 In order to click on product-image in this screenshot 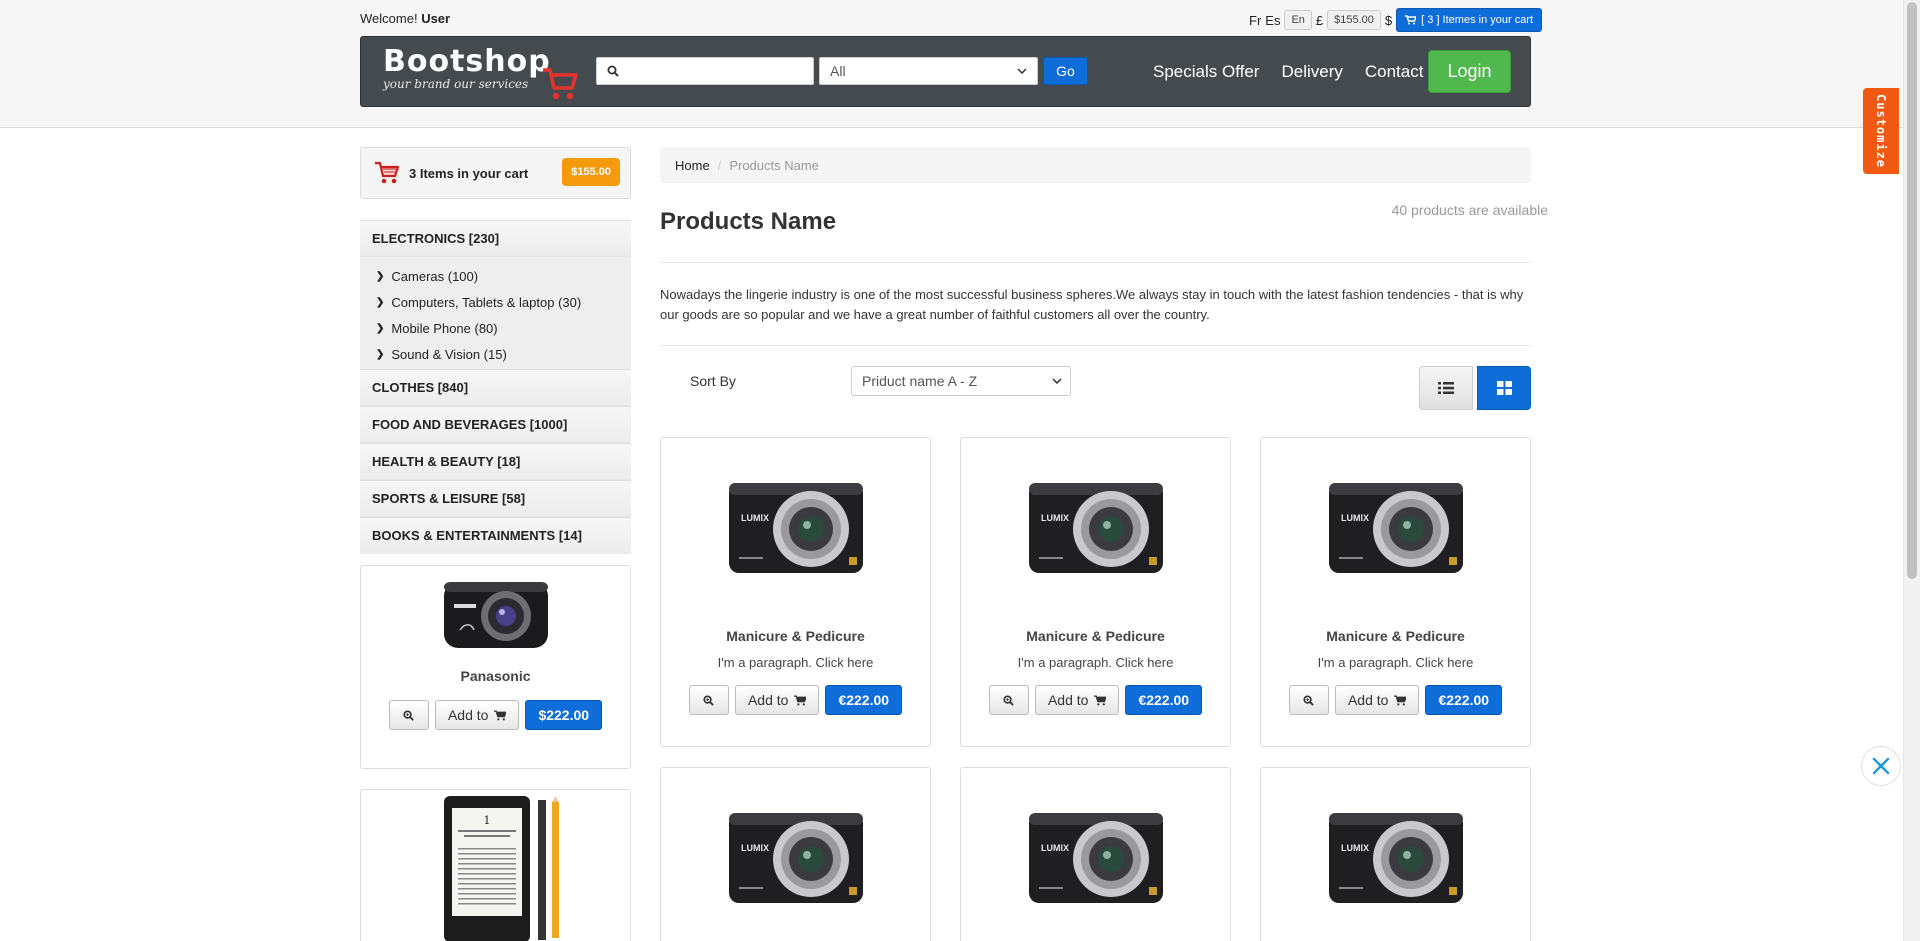, I will do `click(495, 614)`.